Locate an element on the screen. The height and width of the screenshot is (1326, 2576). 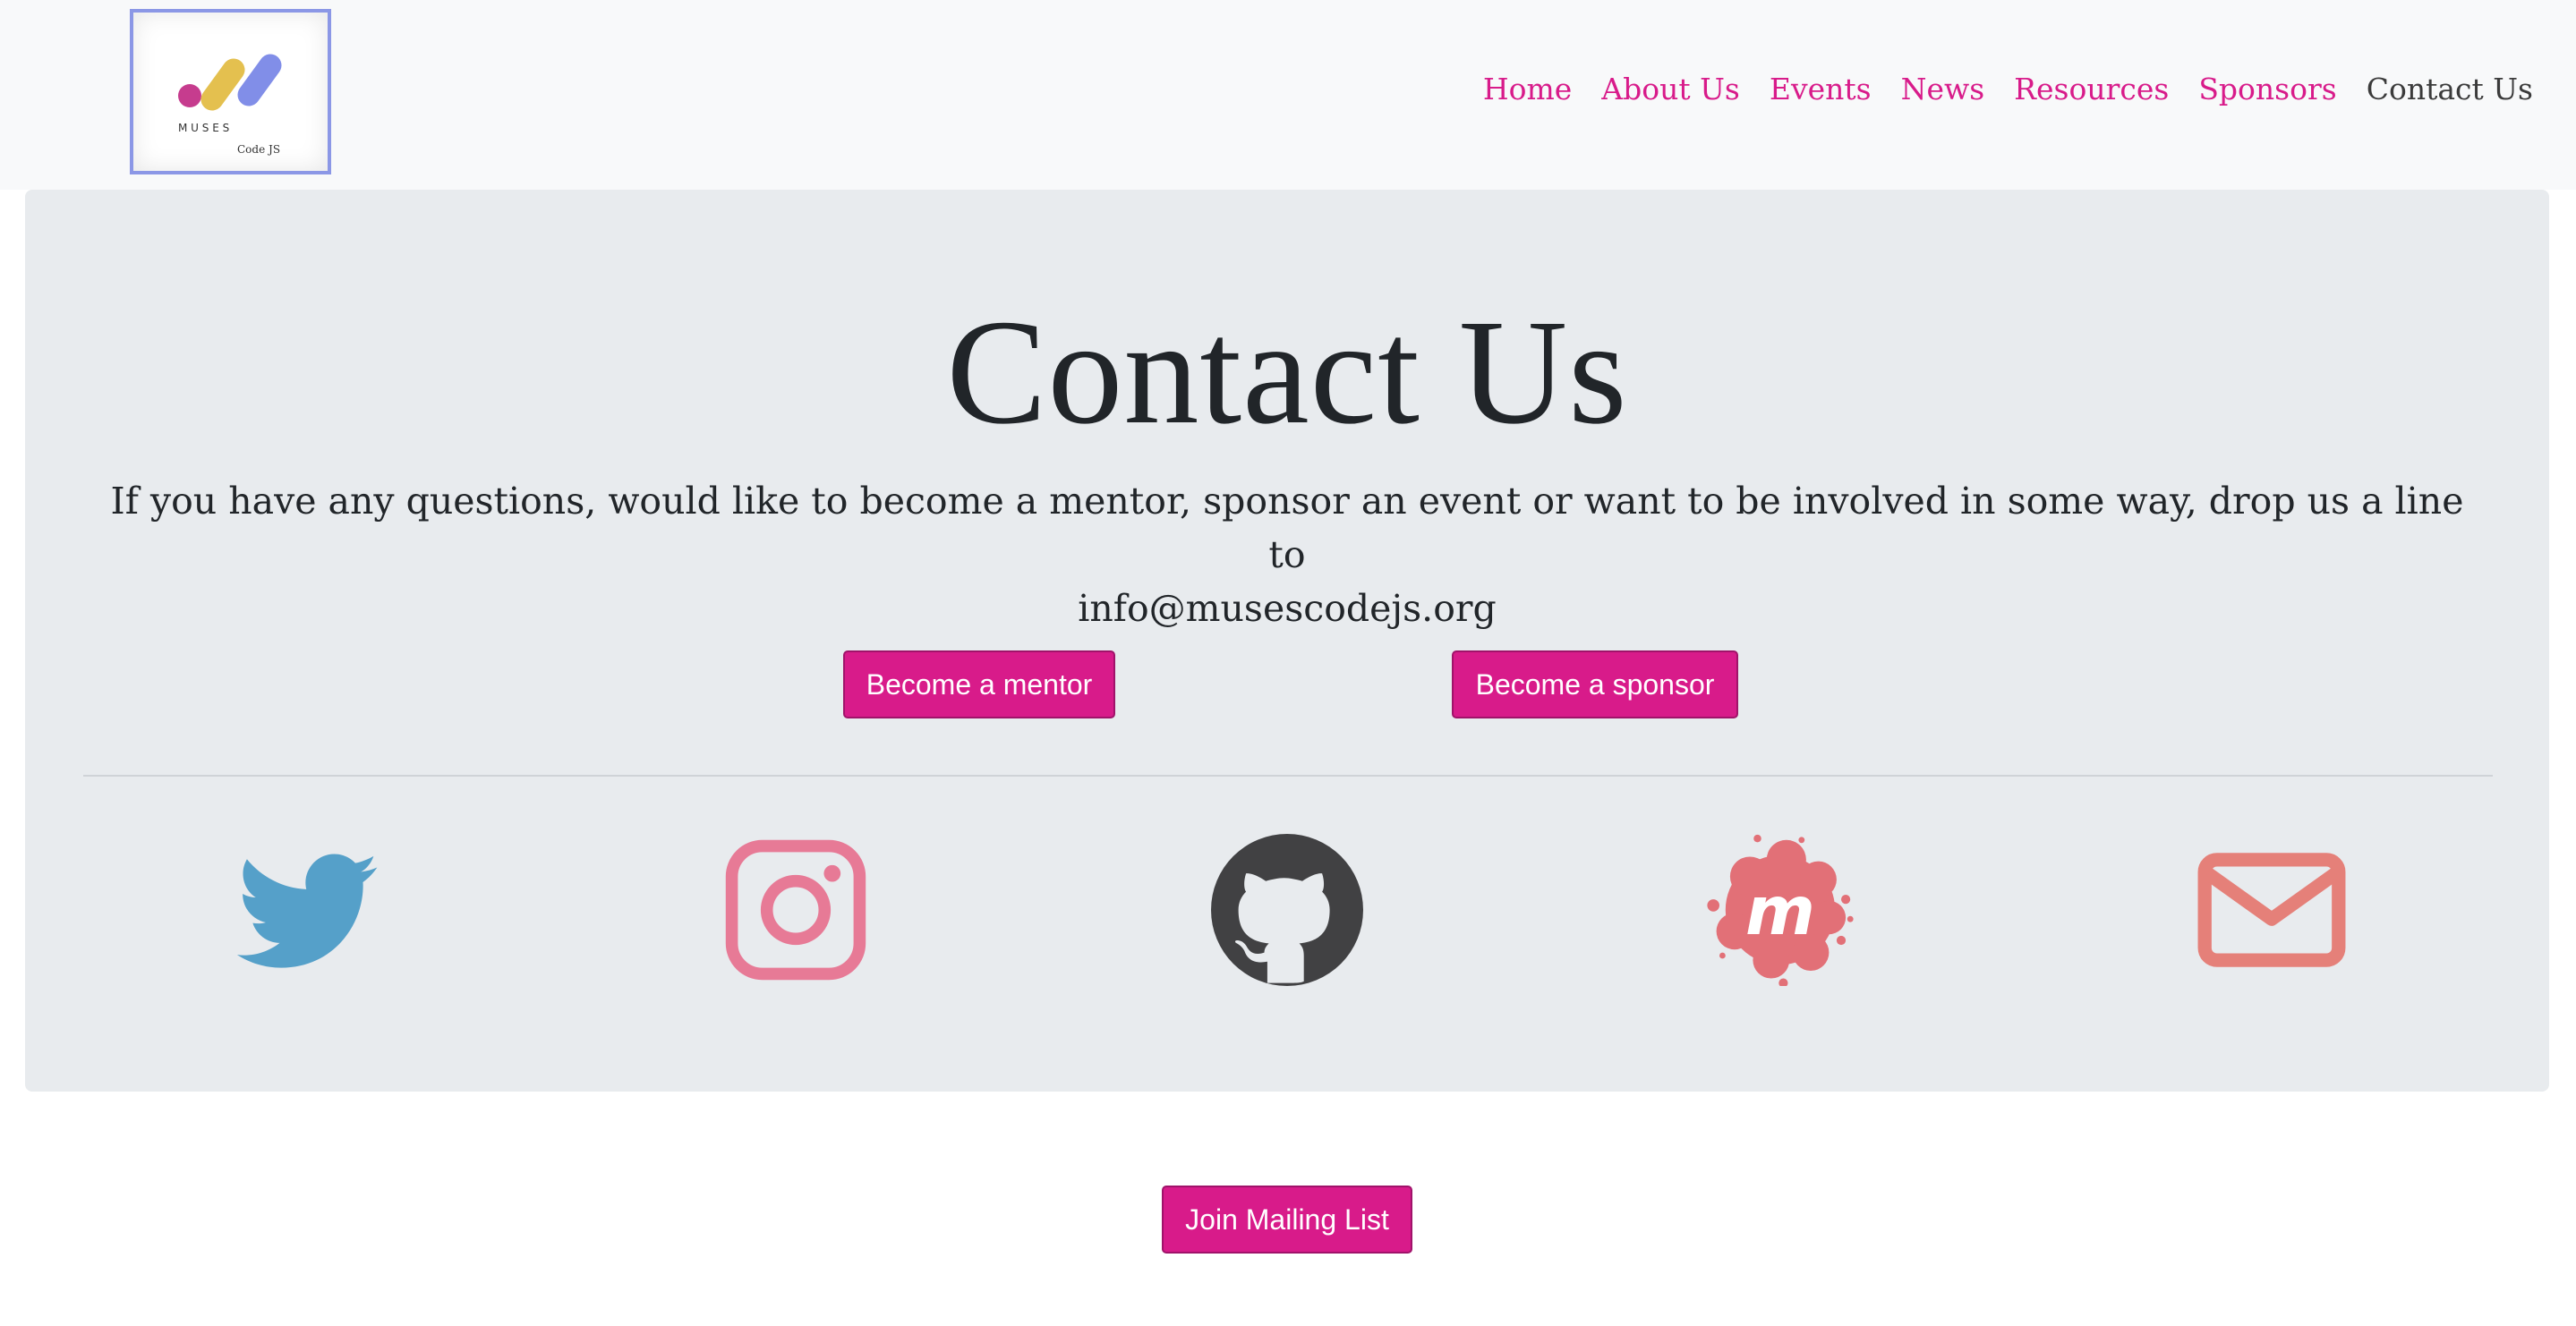
divider is located at coordinates (1288, 776).